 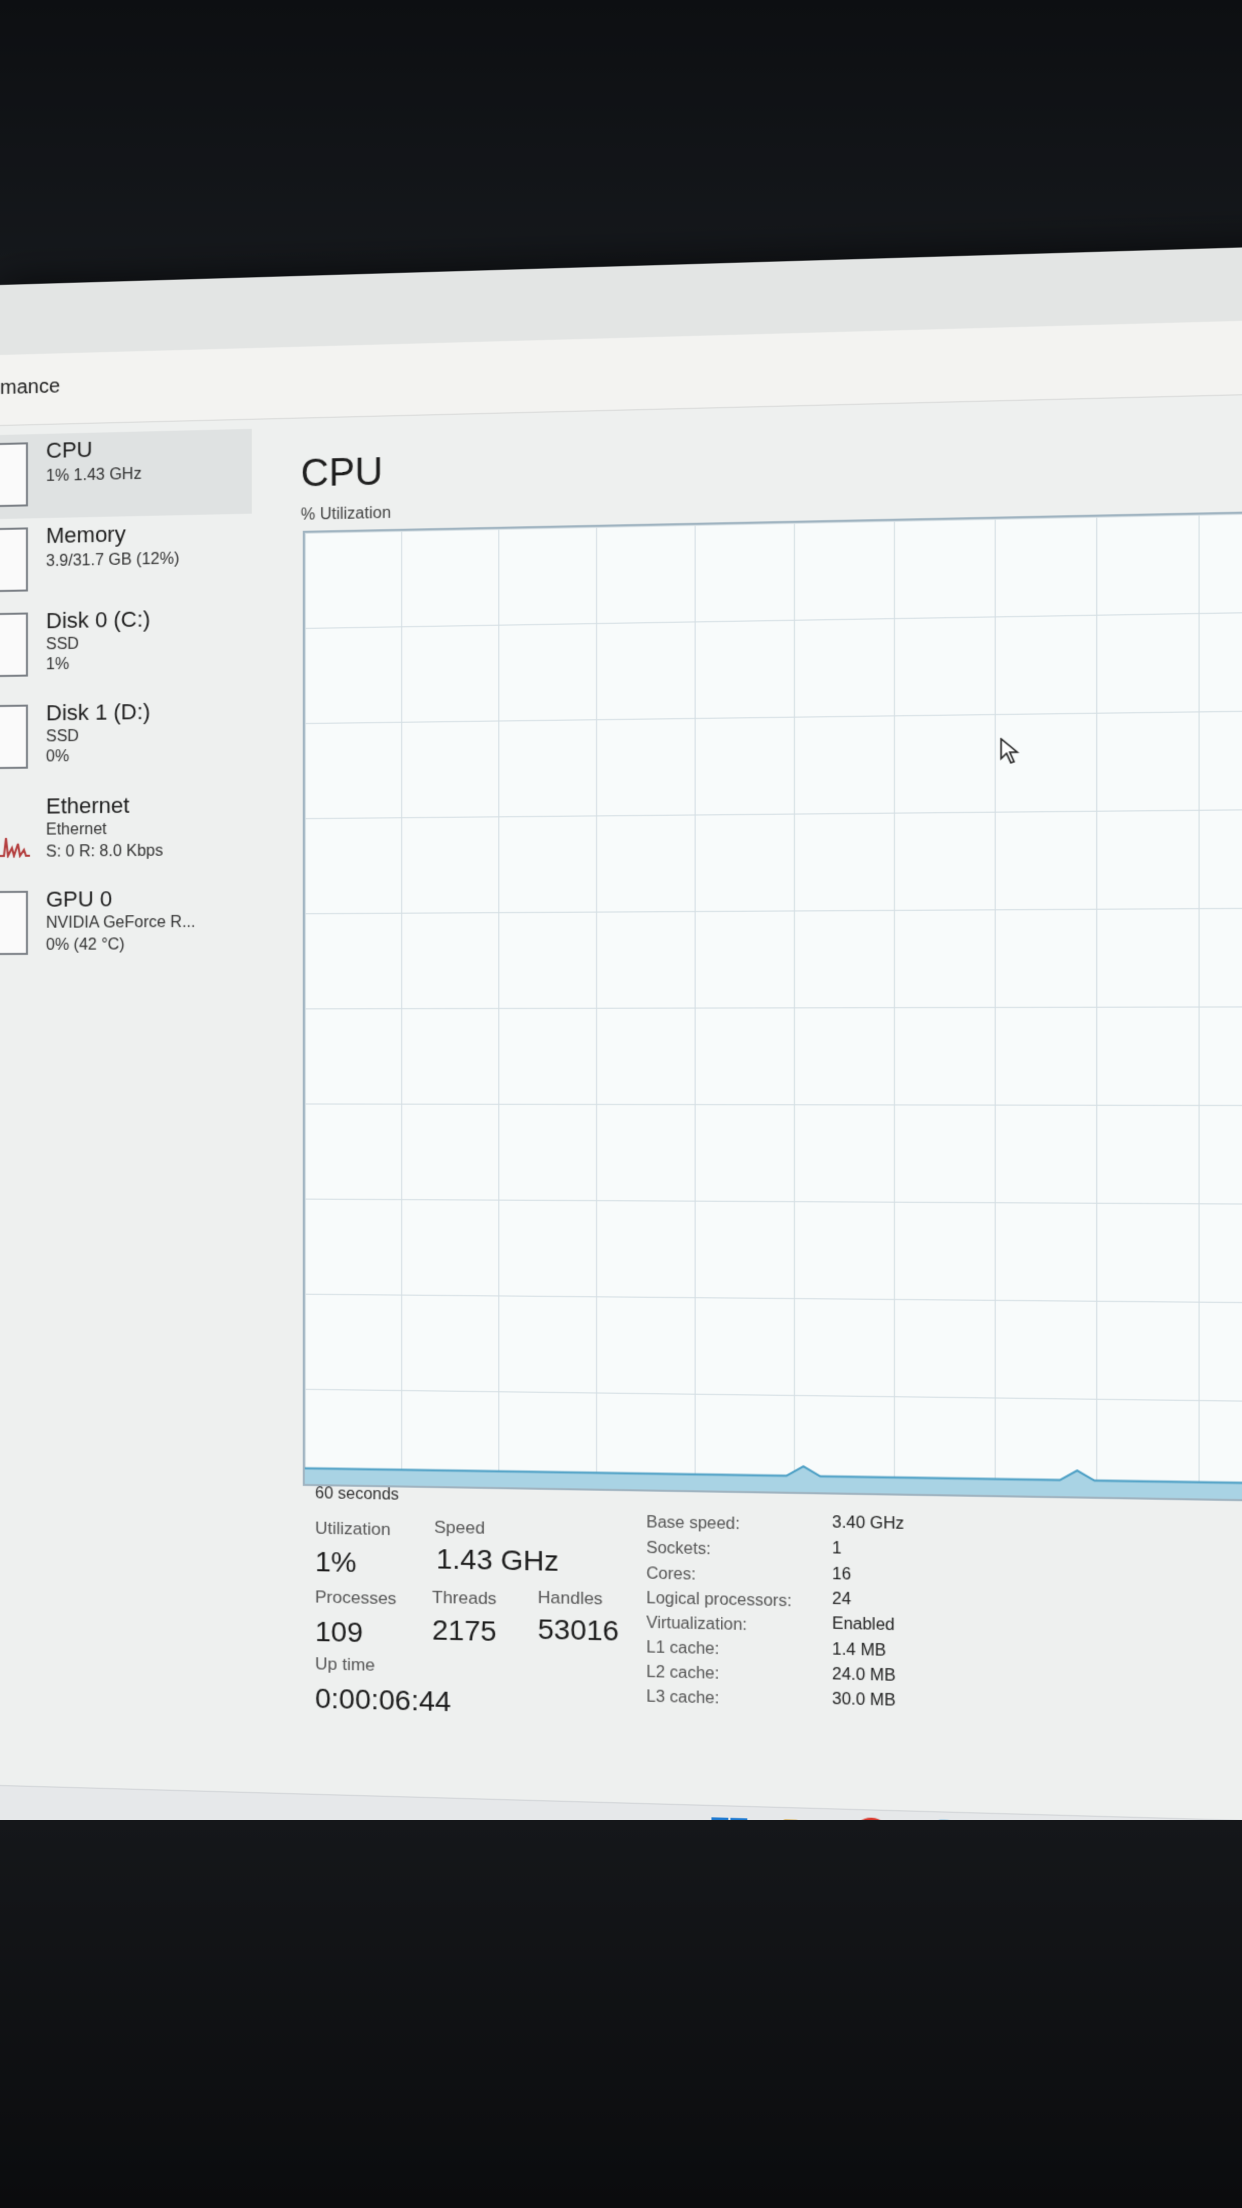 I want to click on gpu-thumbnail-graph, so click(x=14, y=922).